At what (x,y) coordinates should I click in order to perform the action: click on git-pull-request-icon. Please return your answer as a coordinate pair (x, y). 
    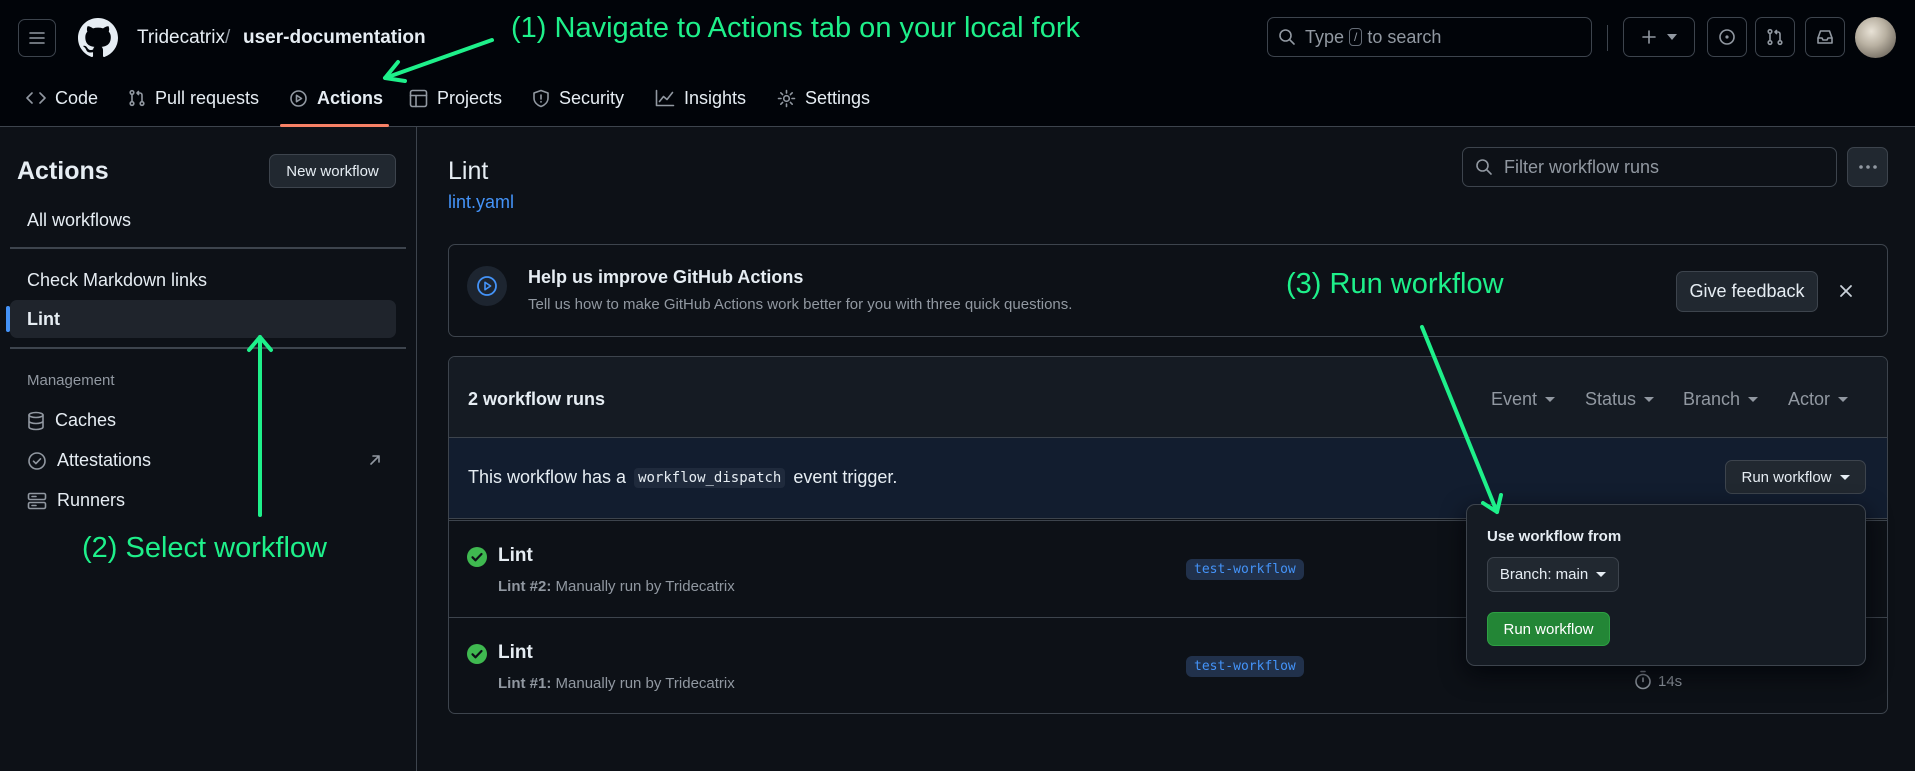
    Looking at the image, I should click on (1775, 37).